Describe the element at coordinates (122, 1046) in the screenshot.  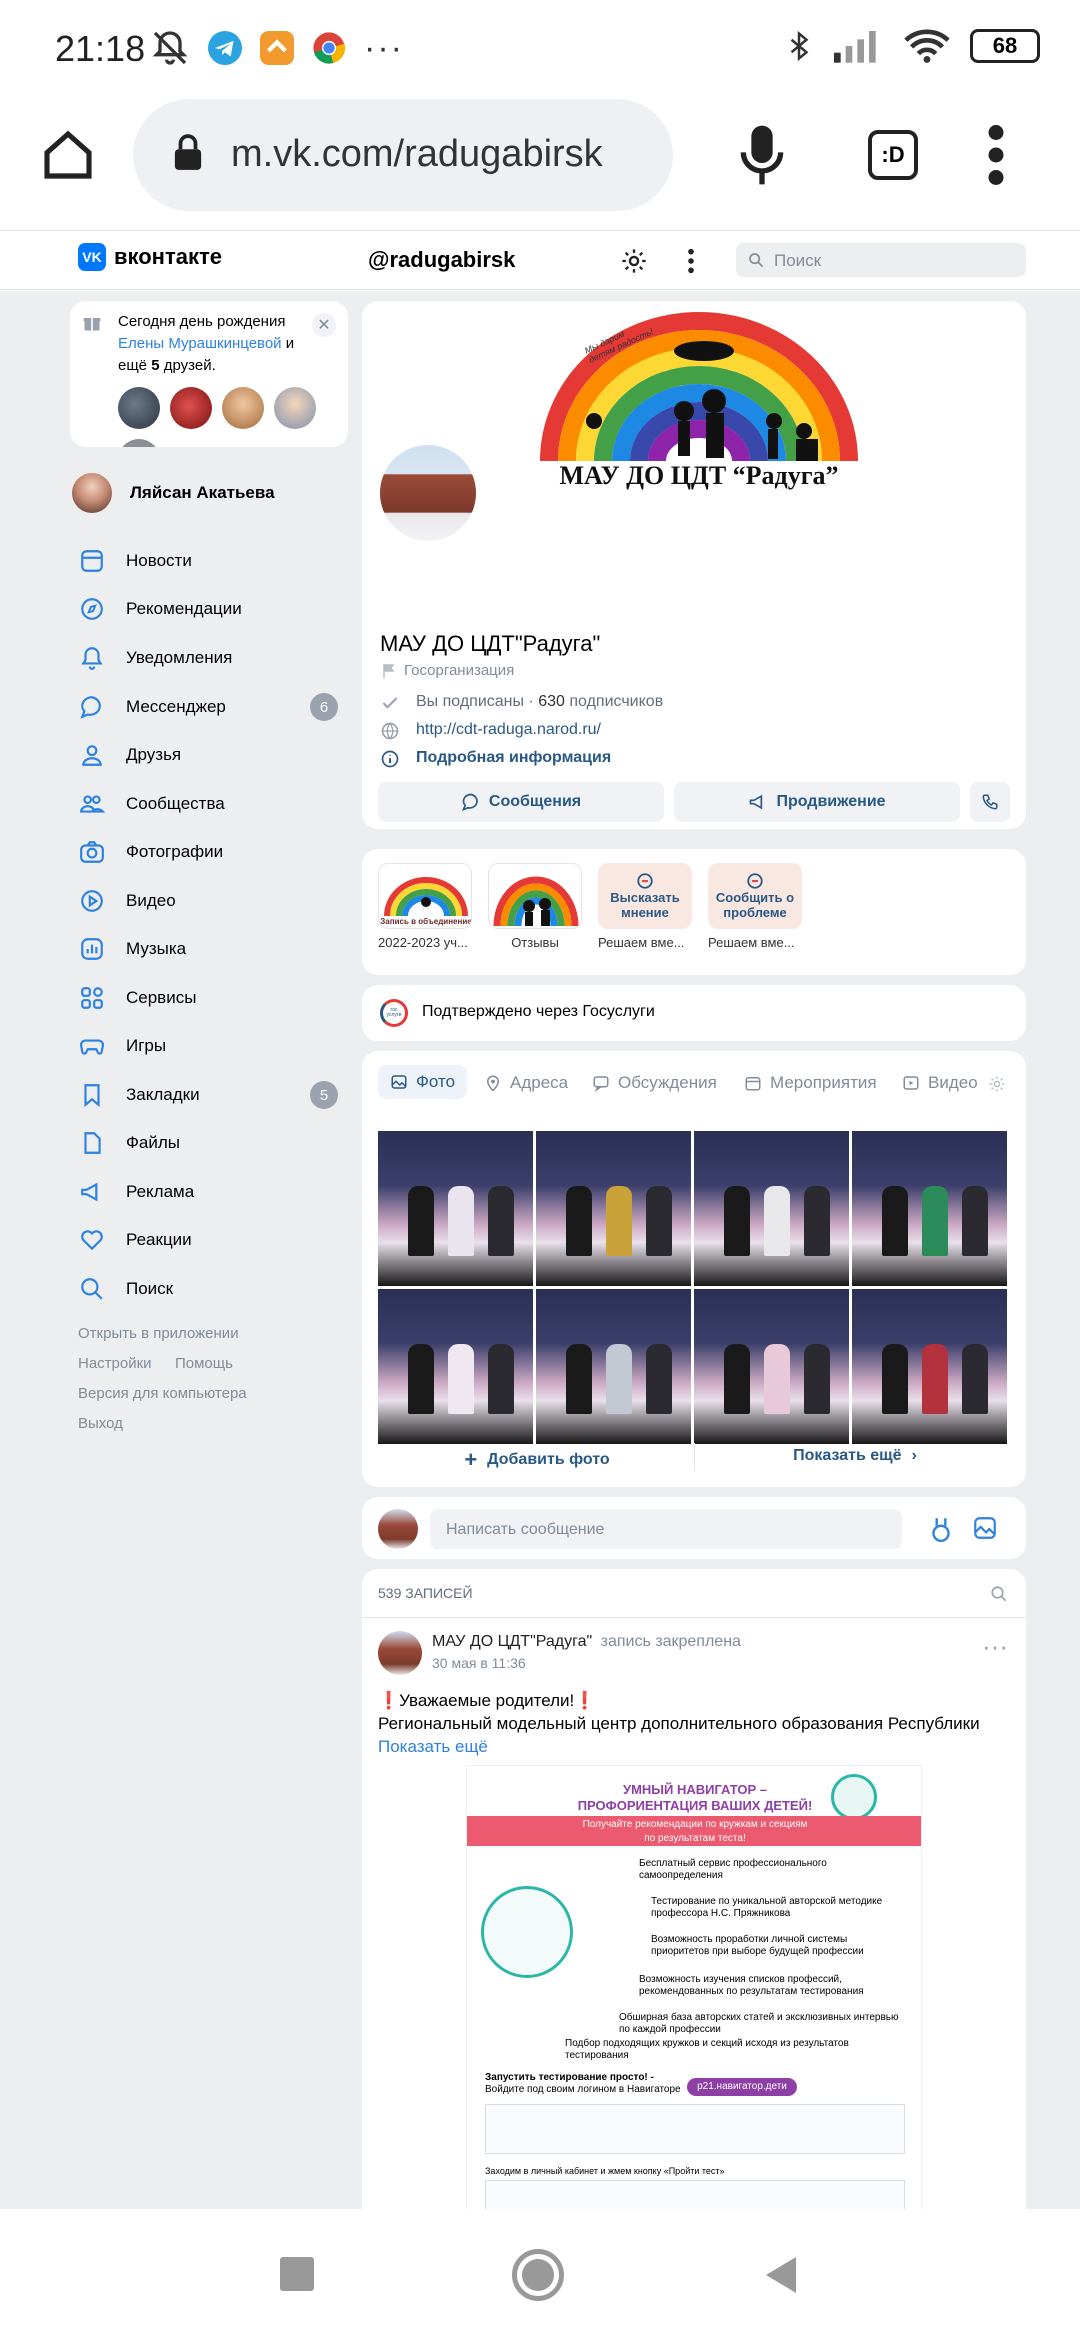
I see `sidebar-item-games: Игры` at that location.